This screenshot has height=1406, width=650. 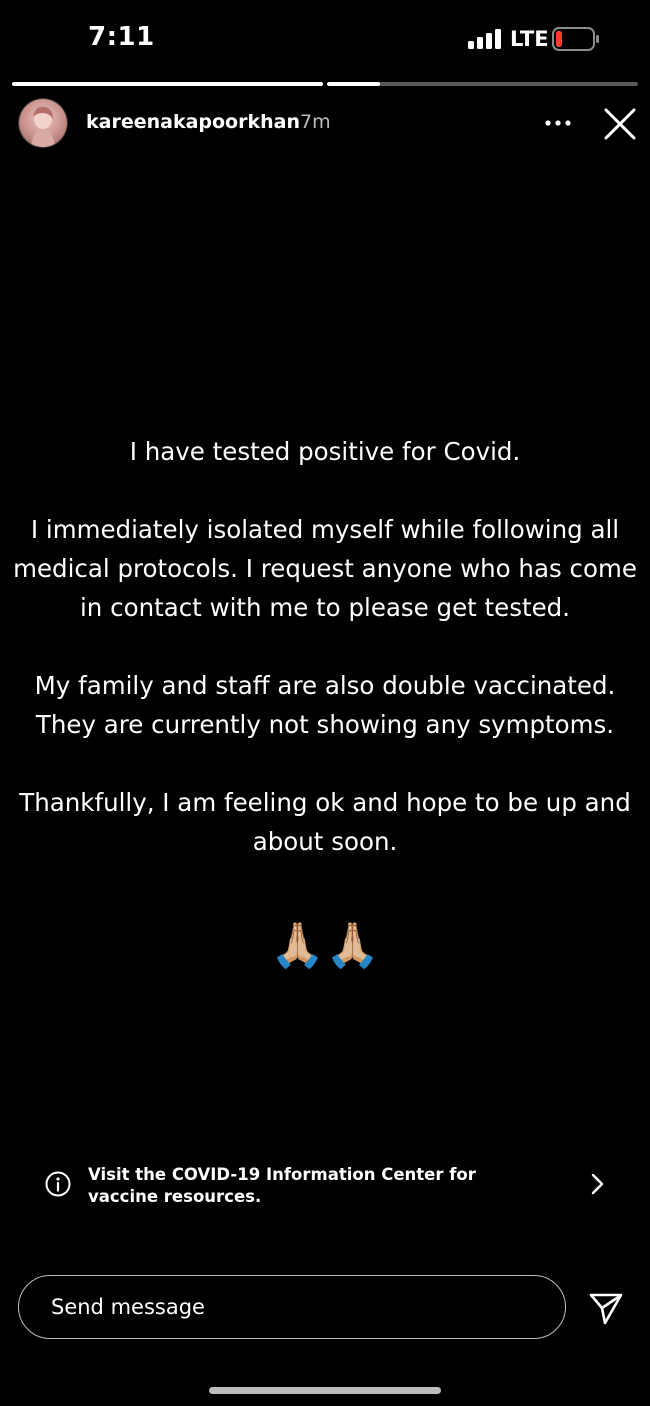 I want to click on story-time-ago: 7m, so click(x=315, y=122).